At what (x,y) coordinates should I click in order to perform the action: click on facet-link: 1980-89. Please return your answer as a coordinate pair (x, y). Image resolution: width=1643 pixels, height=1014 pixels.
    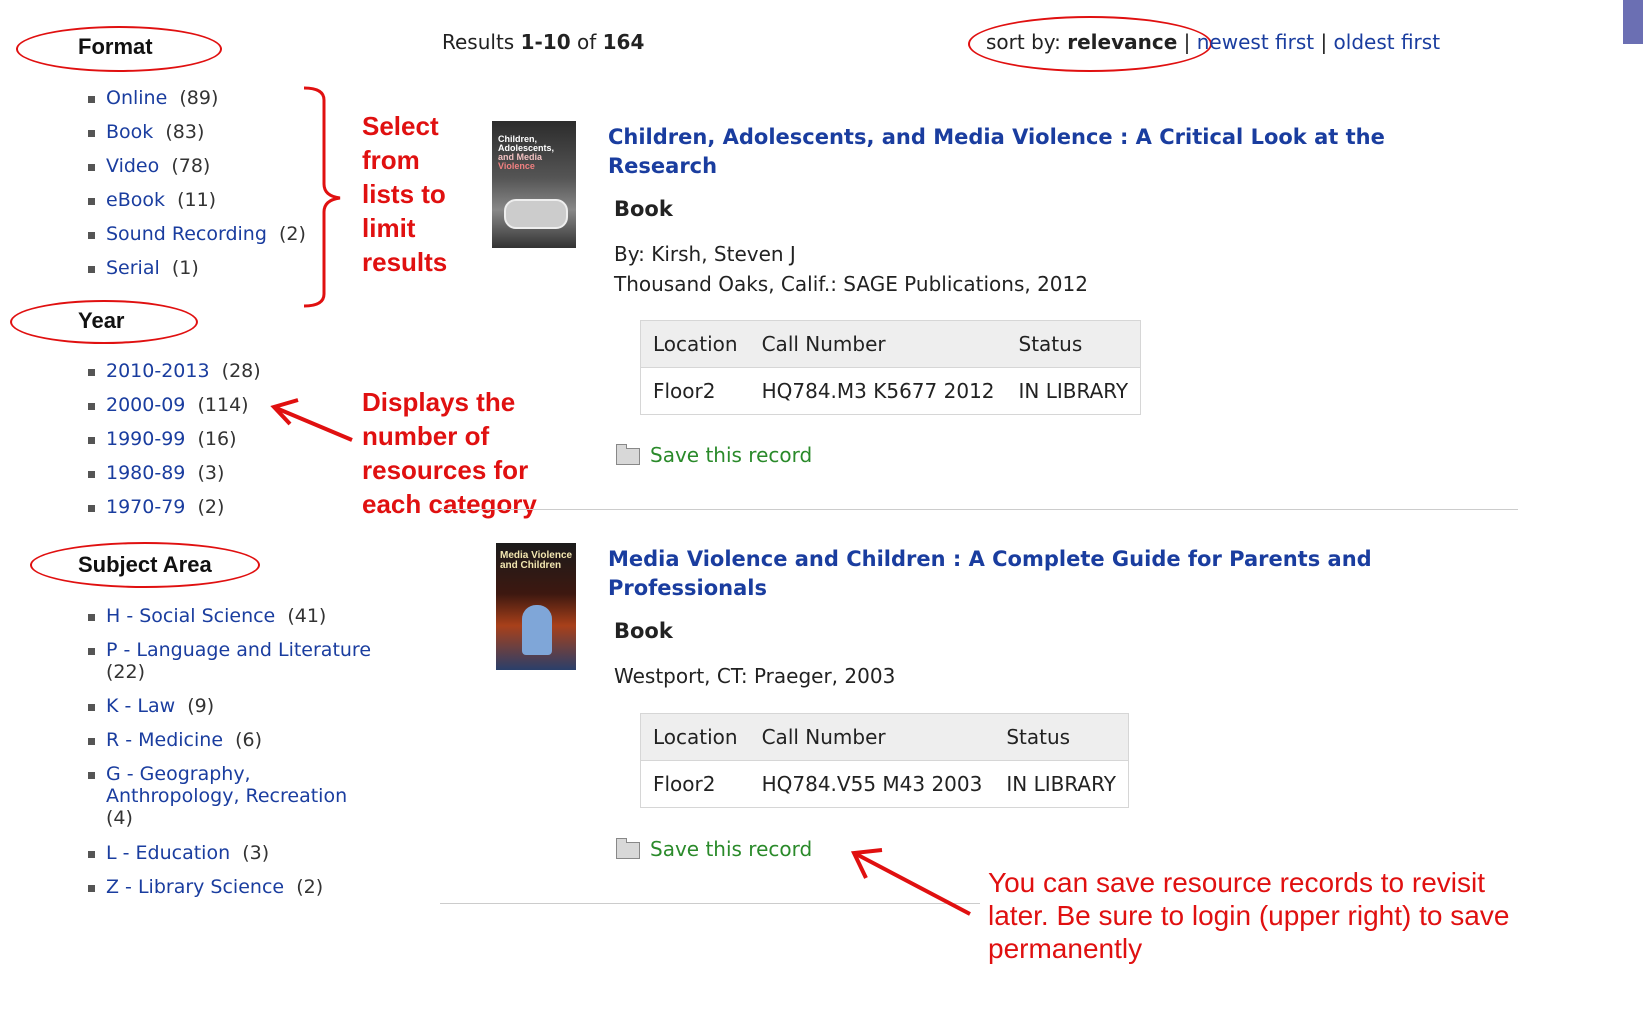
    Looking at the image, I should click on (145, 473).